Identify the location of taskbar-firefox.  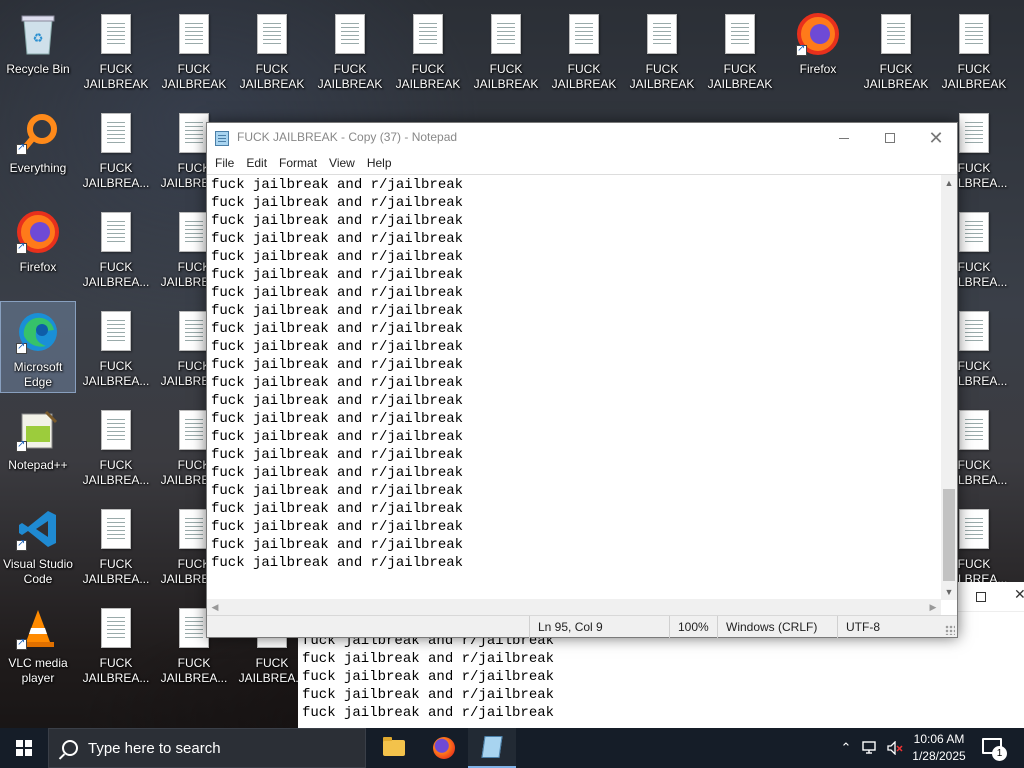
(444, 748).